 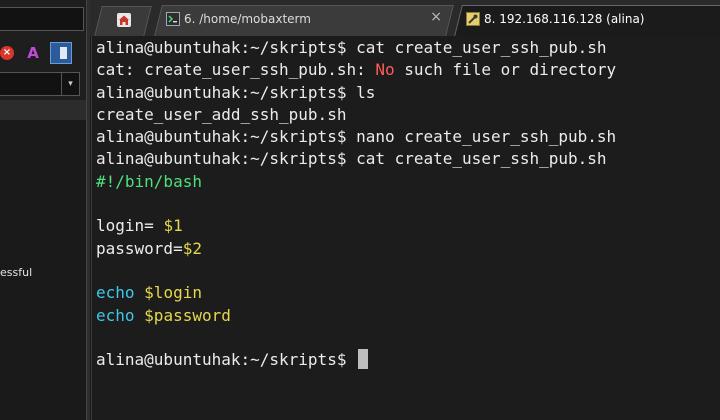 I want to click on terminal-line: echo $password, so click(x=408, y=316).